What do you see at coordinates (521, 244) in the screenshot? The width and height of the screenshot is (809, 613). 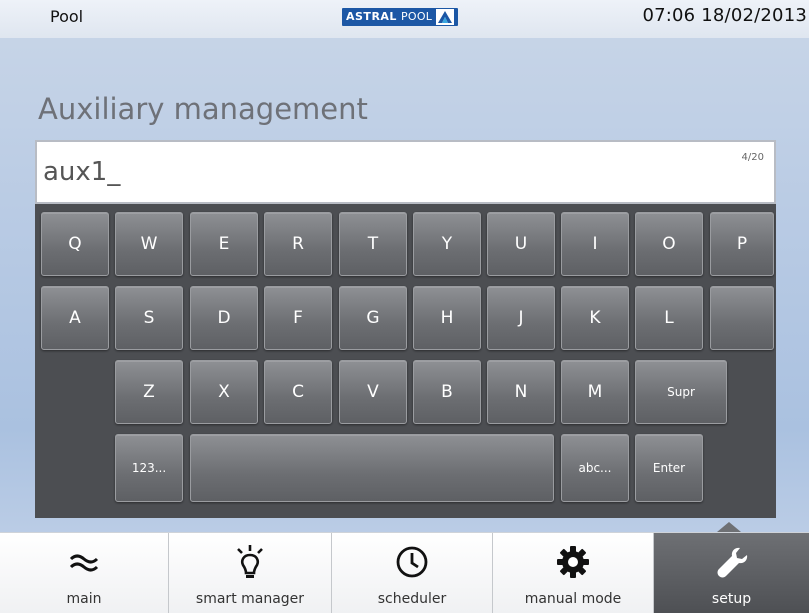 I see `key-u: U` at bounding box center [521, 244].